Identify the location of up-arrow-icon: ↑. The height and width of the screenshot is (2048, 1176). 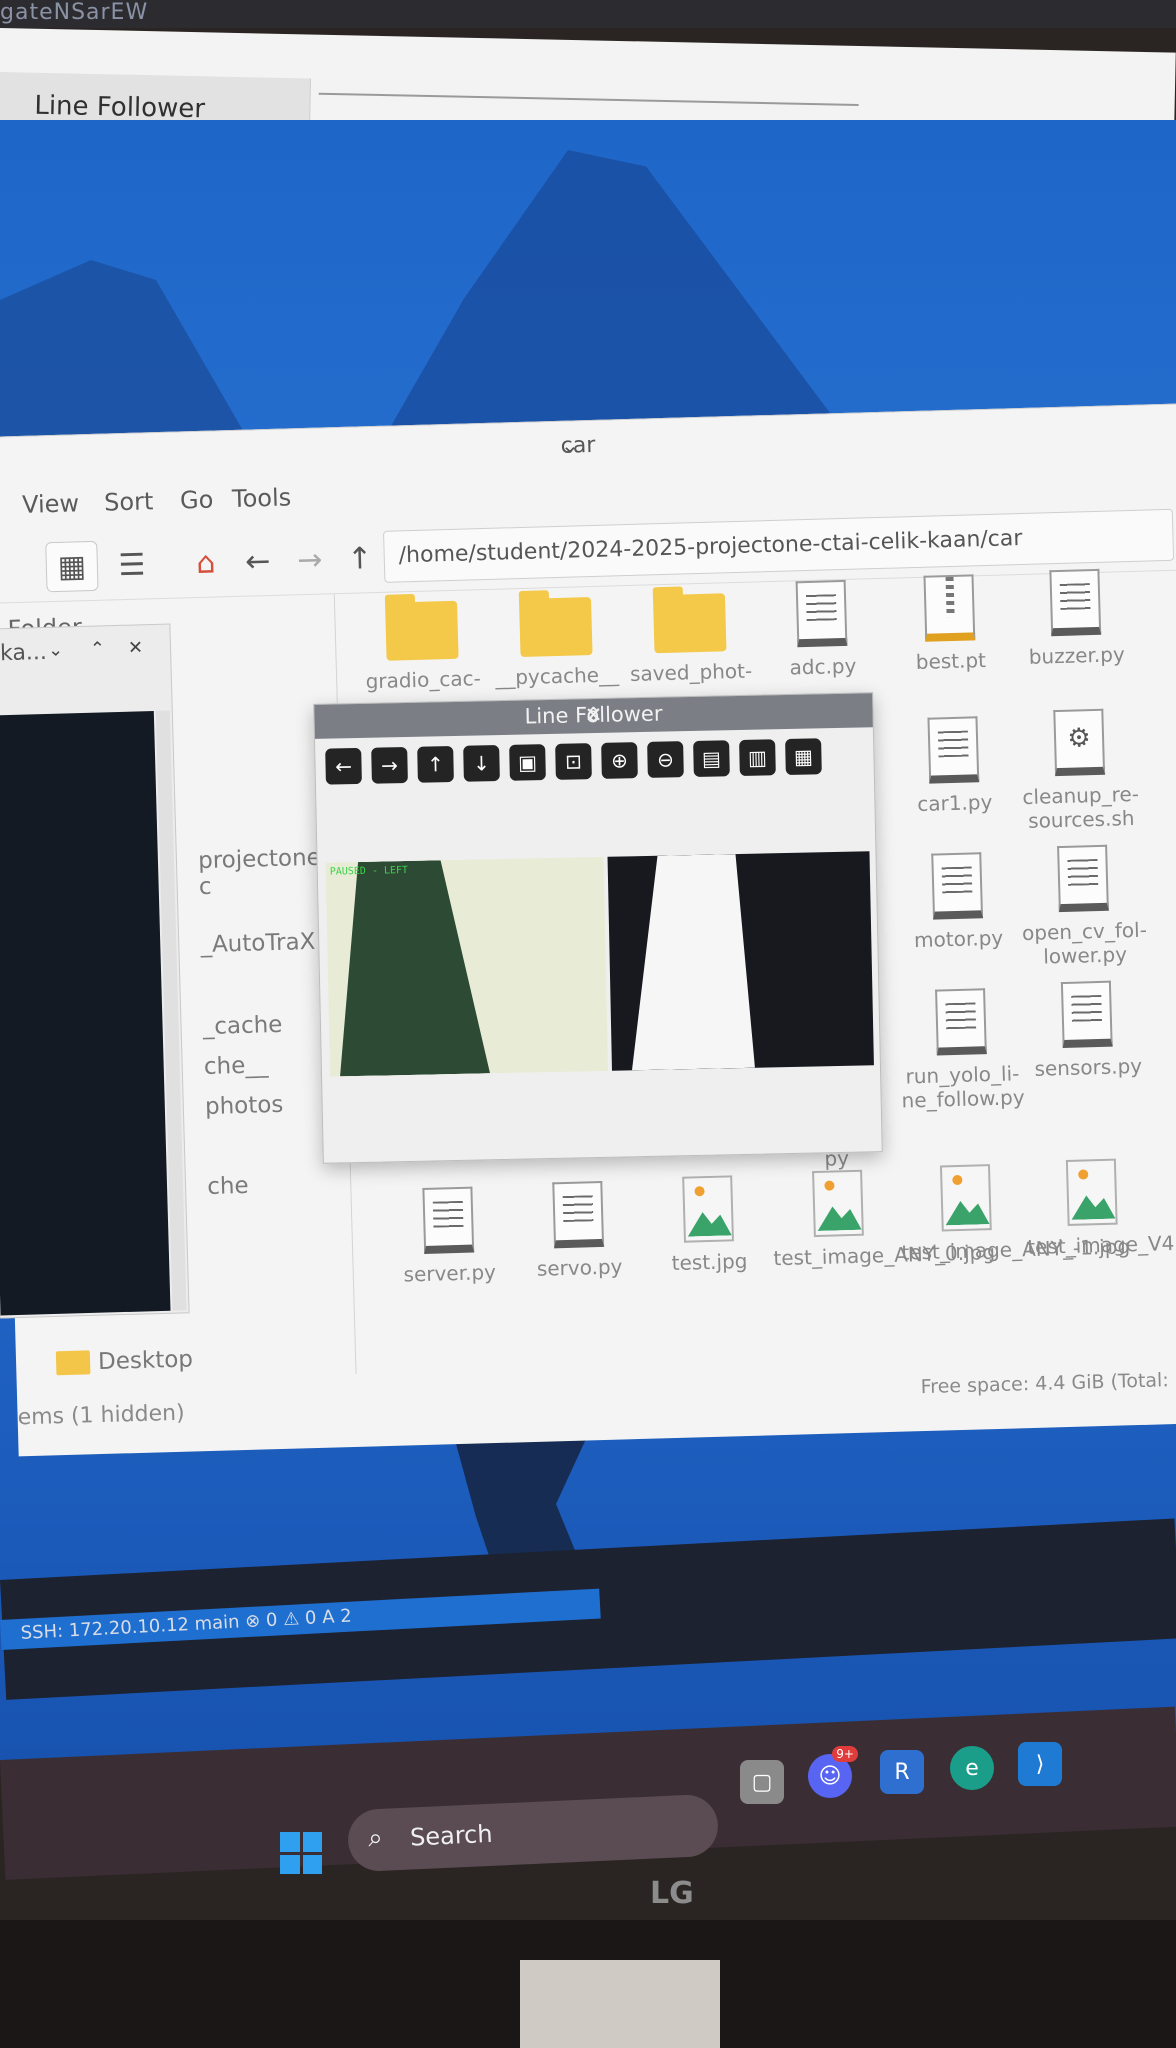
(359, 558).